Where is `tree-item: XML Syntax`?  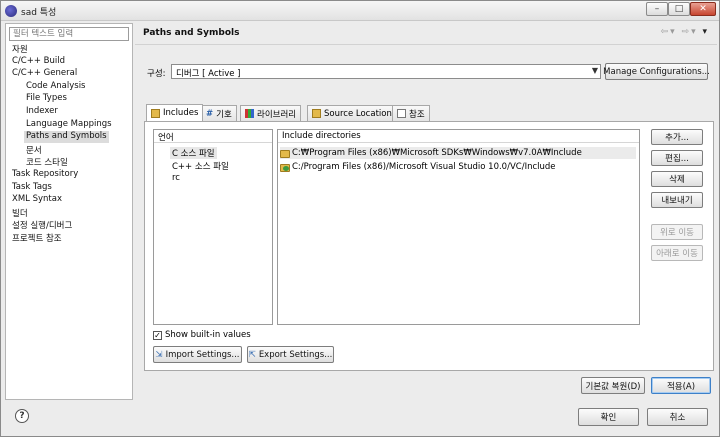 tree-item: XML Syntax is located at coordinates (37, 200).